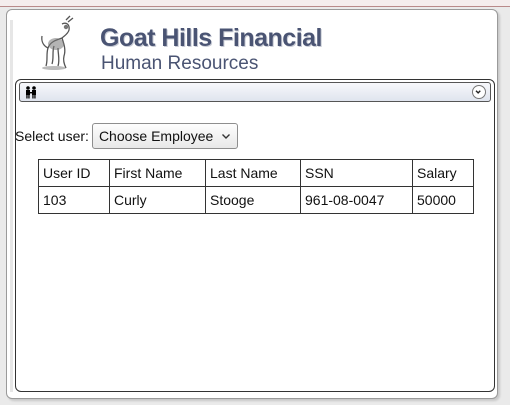 The image size is (510, 405). I want to click on column-header-last-name: Last Name, so click(253, 173).